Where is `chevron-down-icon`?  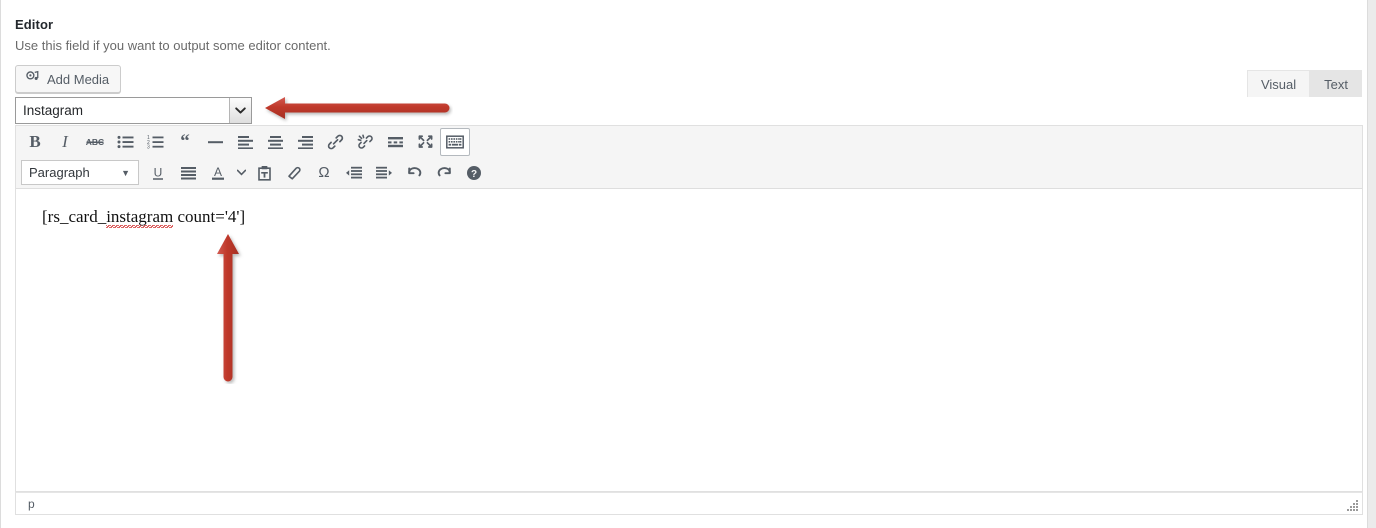 chevron-down-icon is located at coordinates (240, 110).